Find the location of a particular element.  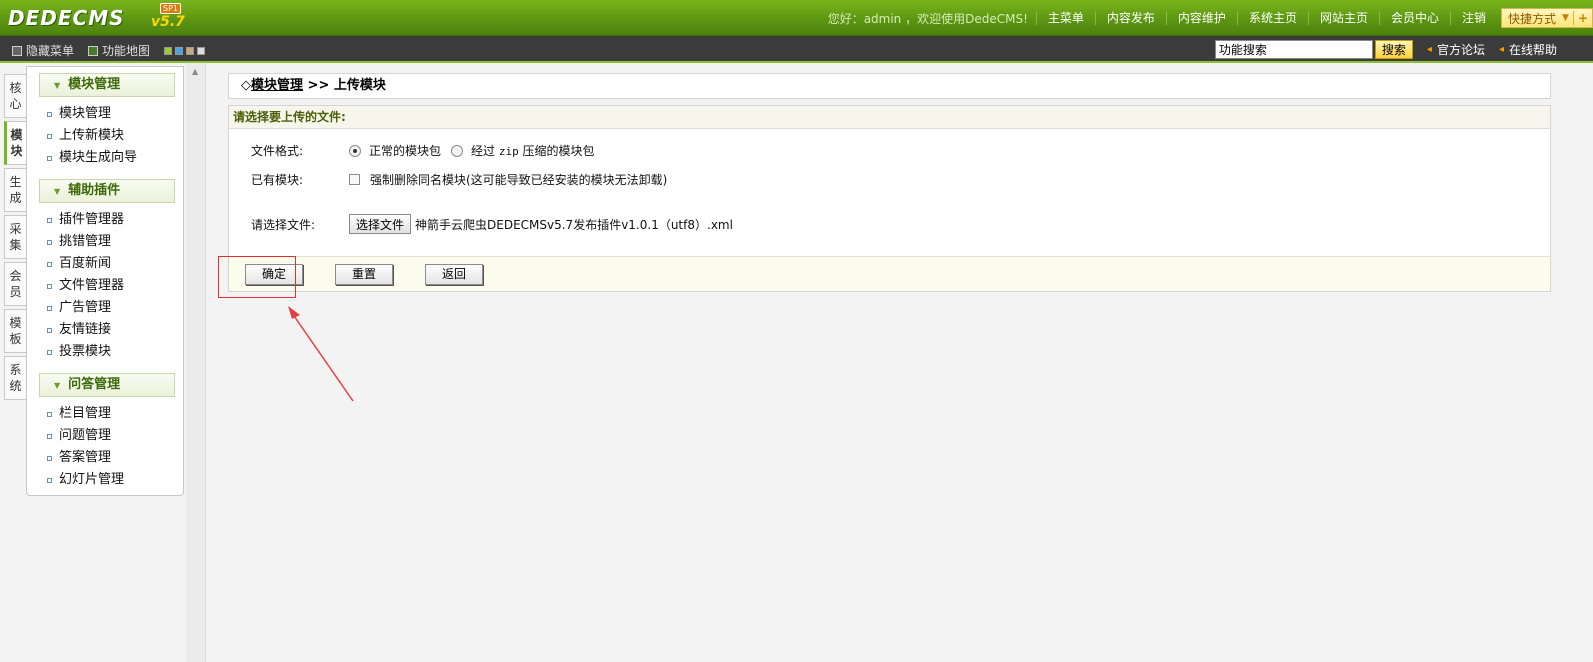

logo: DEDECMS v5.7 SP1 is located at coordinates (96, 17).